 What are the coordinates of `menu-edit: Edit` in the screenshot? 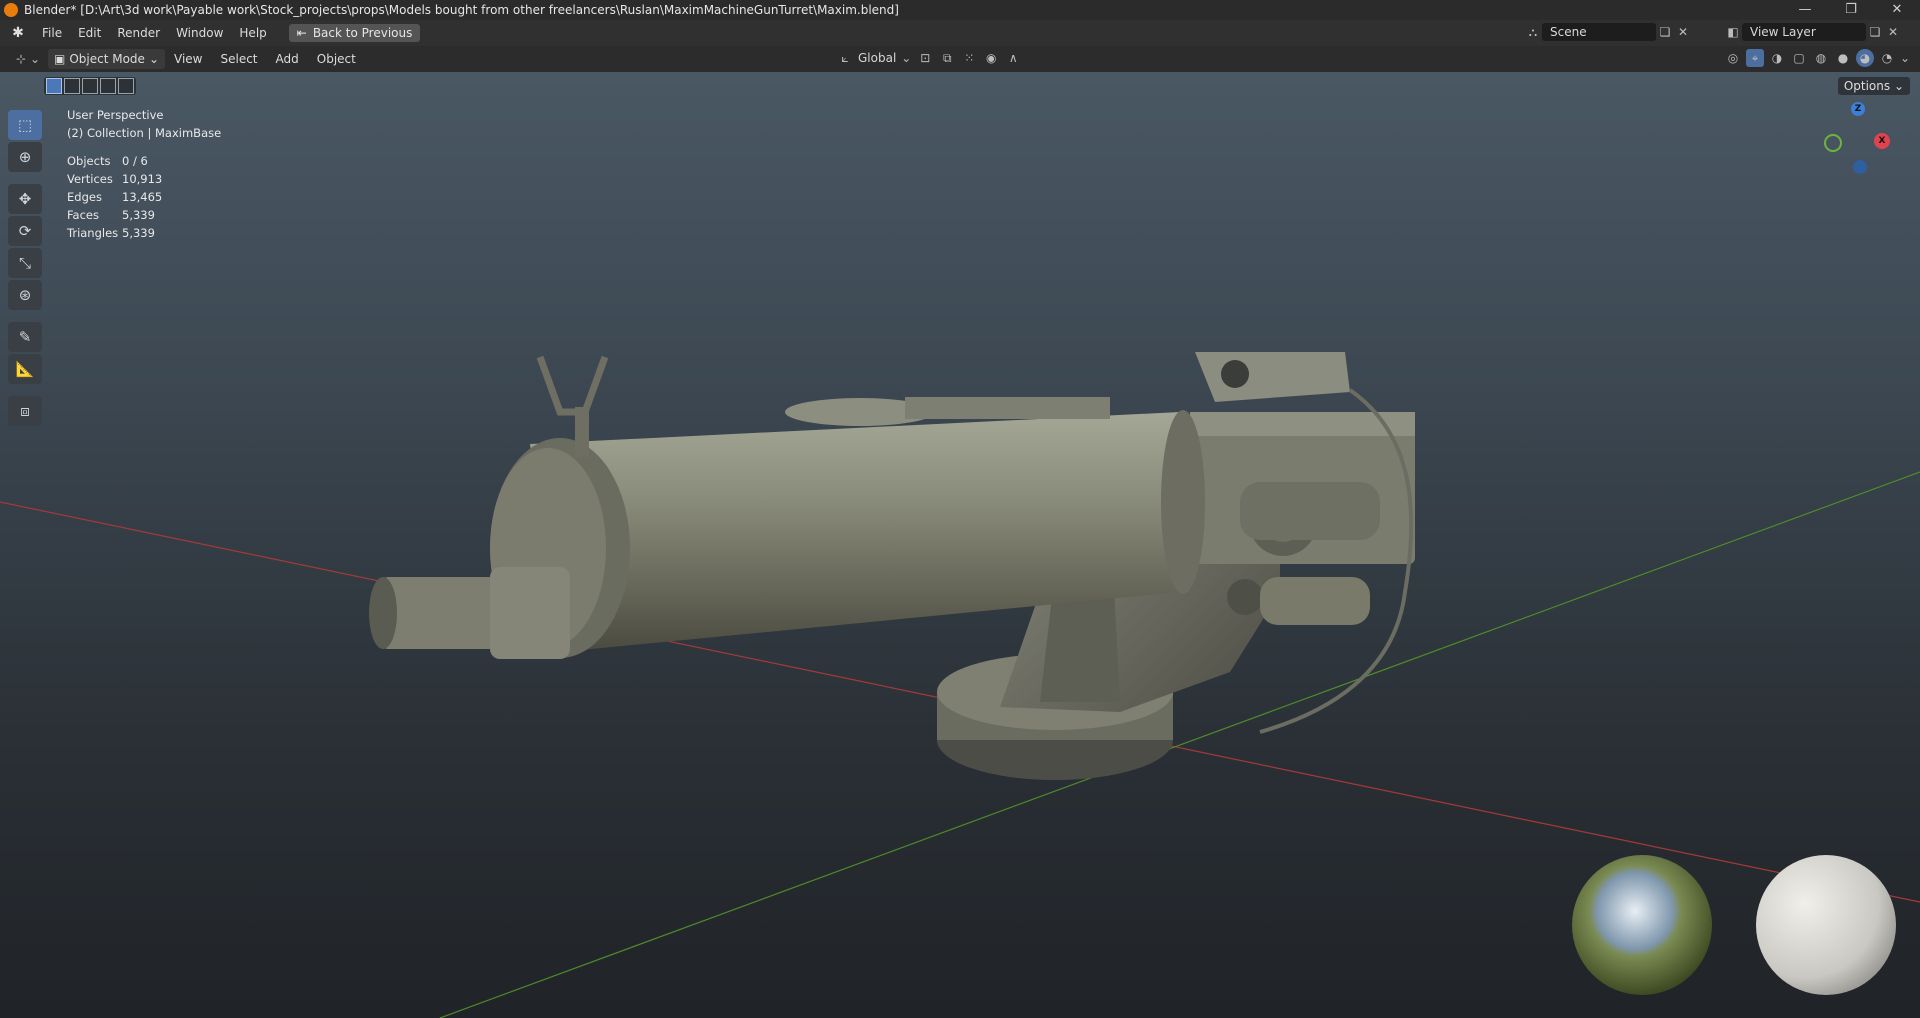 It's located at (89, 33).